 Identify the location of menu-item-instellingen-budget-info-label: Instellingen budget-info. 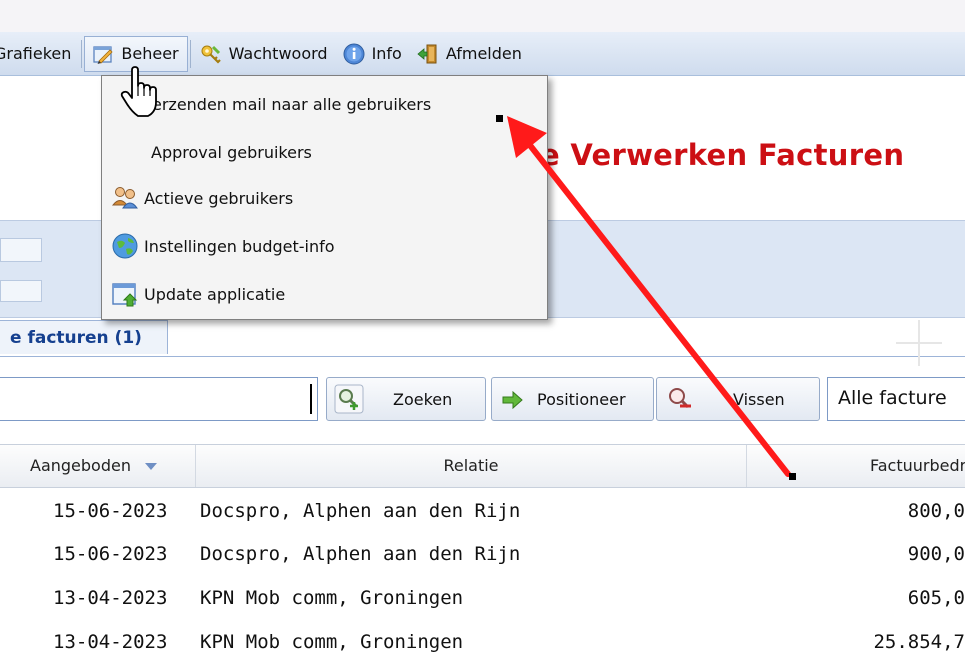
(239, 246).